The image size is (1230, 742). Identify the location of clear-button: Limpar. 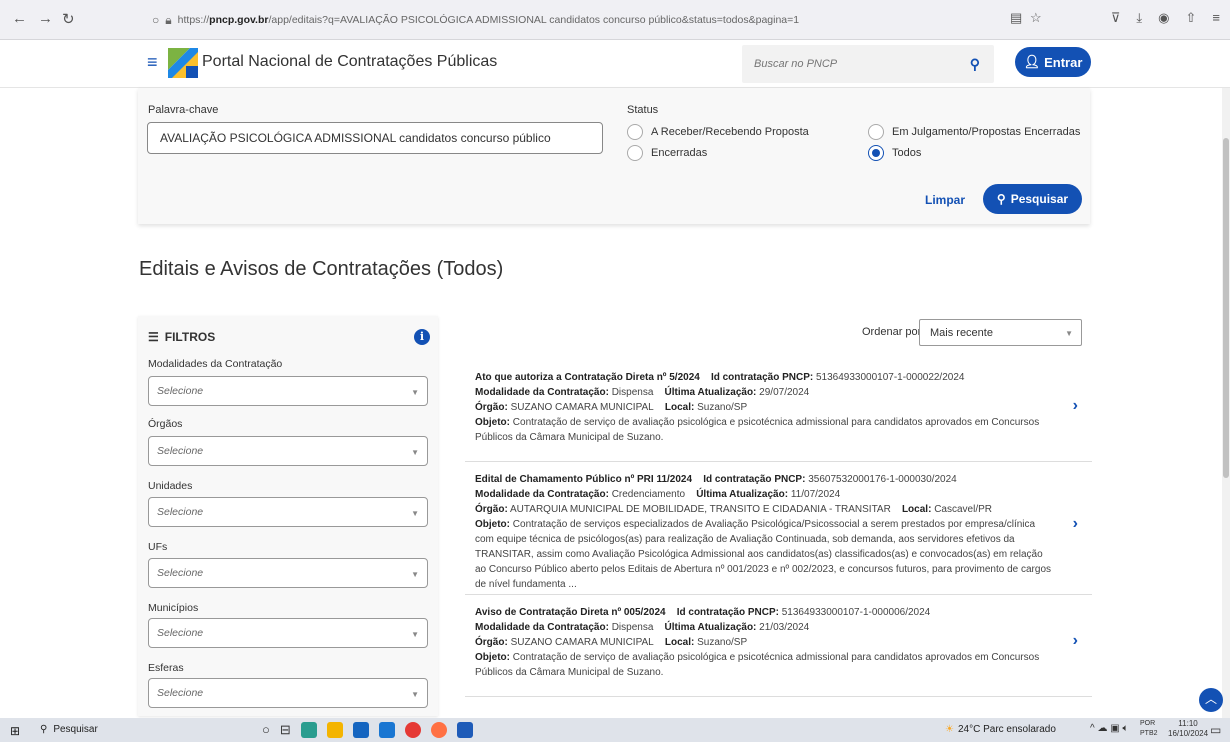
(945, 200).